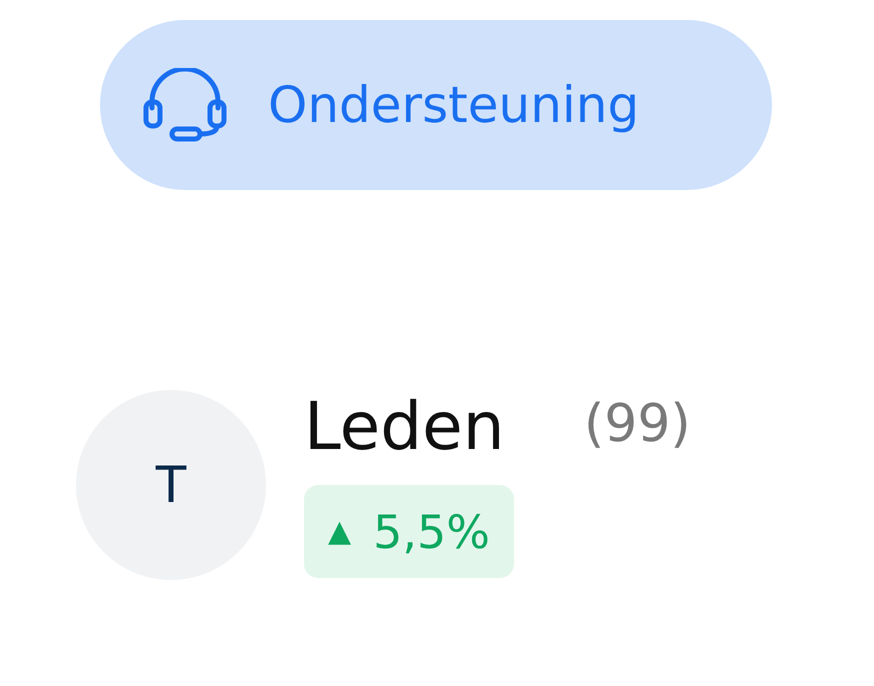 The image size is (874, 686). I want to click on card-title: Leden, so click(405, 427).